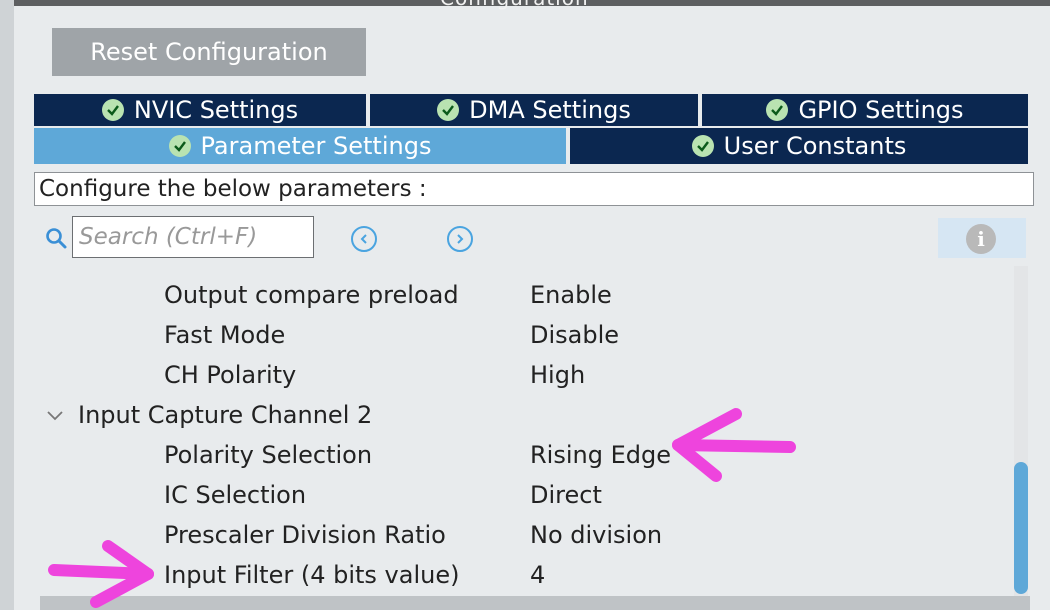 This screenshot has width=1050, height=610. What do you see at coordinates (505, 335) in the screenshot?
I see `param-row-fast-mode: Fast Mode Disable` at bounding box center [505, 335].